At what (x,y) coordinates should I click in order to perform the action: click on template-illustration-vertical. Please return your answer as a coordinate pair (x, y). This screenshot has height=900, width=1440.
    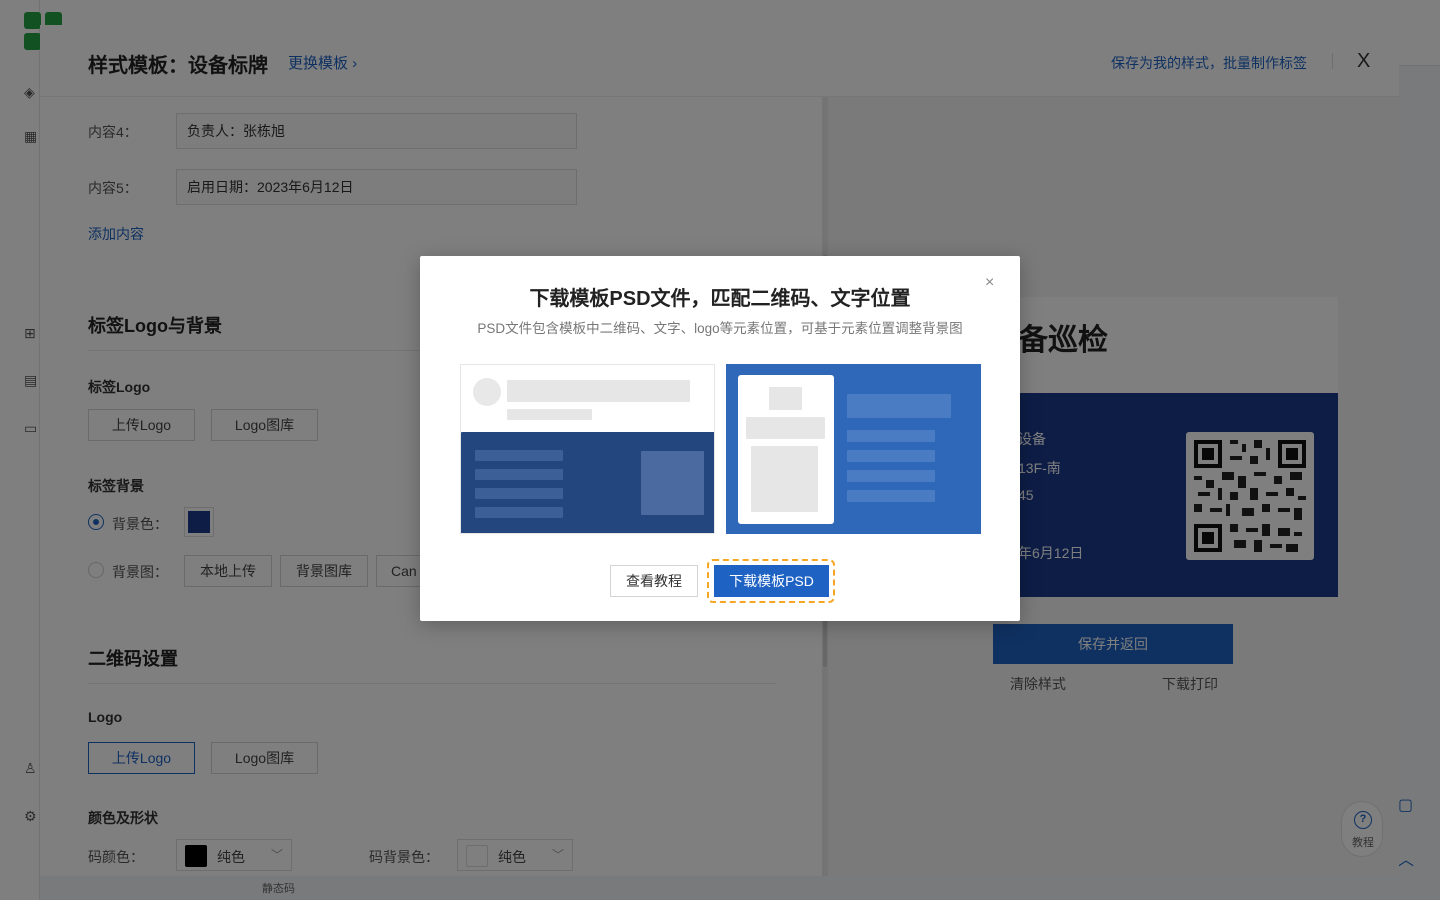
    Looking at the image, I should click on (853, 449).